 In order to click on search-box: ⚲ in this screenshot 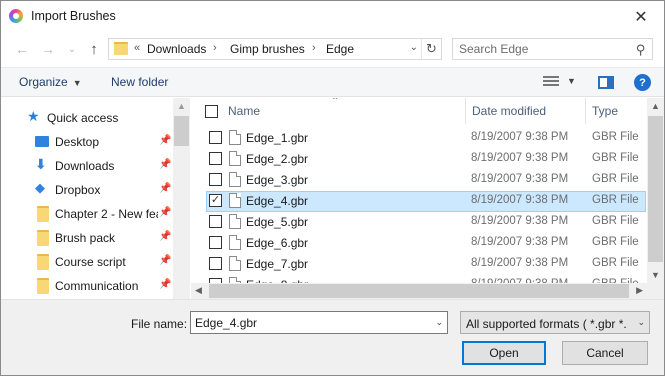, I will do `click(552, 49)`.